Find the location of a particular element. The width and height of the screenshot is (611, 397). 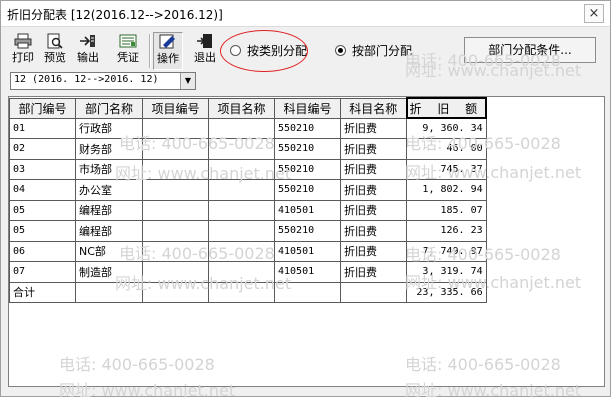

table-row: 05 编程部 410501 折旧费 185. 07 is located at coordinates (248, 210).